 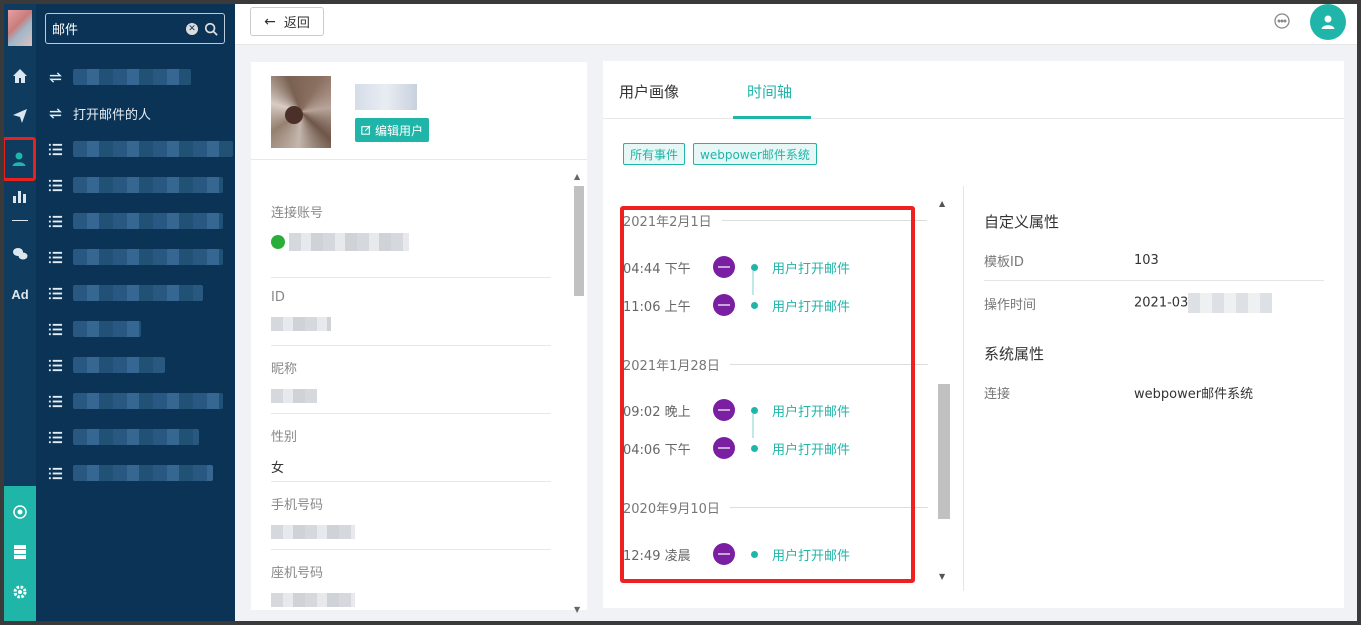 I want to click on attribute-row: 操作时间 2021-03, so click(x=1154, y=303).